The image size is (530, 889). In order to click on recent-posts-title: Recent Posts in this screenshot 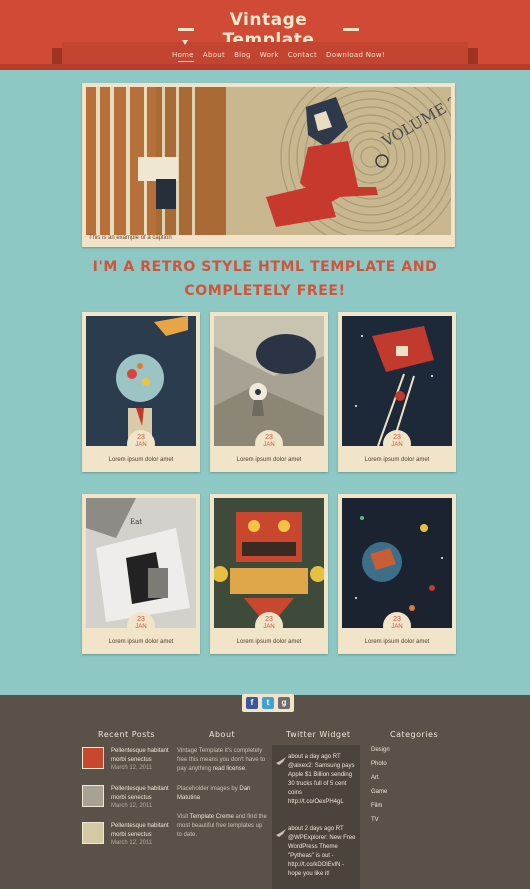, I will do `click(127, 734)`.